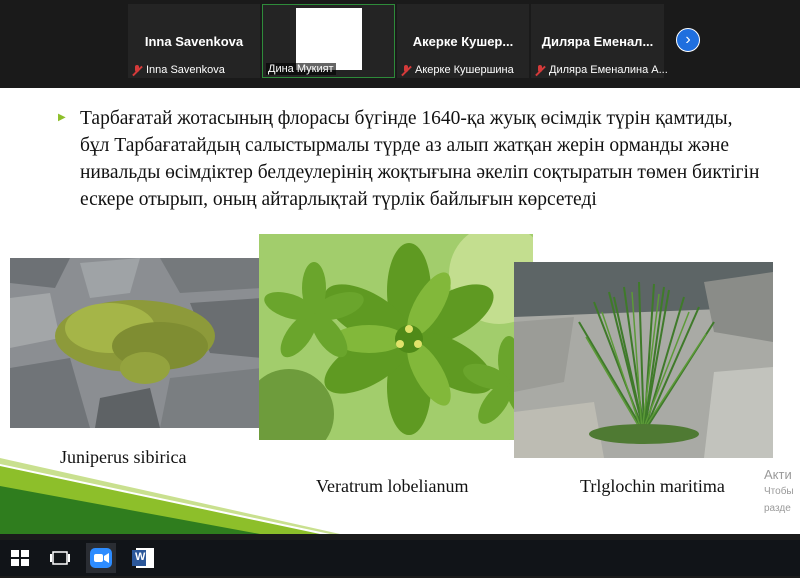  I want to click on video-feed, so click(329, 39).